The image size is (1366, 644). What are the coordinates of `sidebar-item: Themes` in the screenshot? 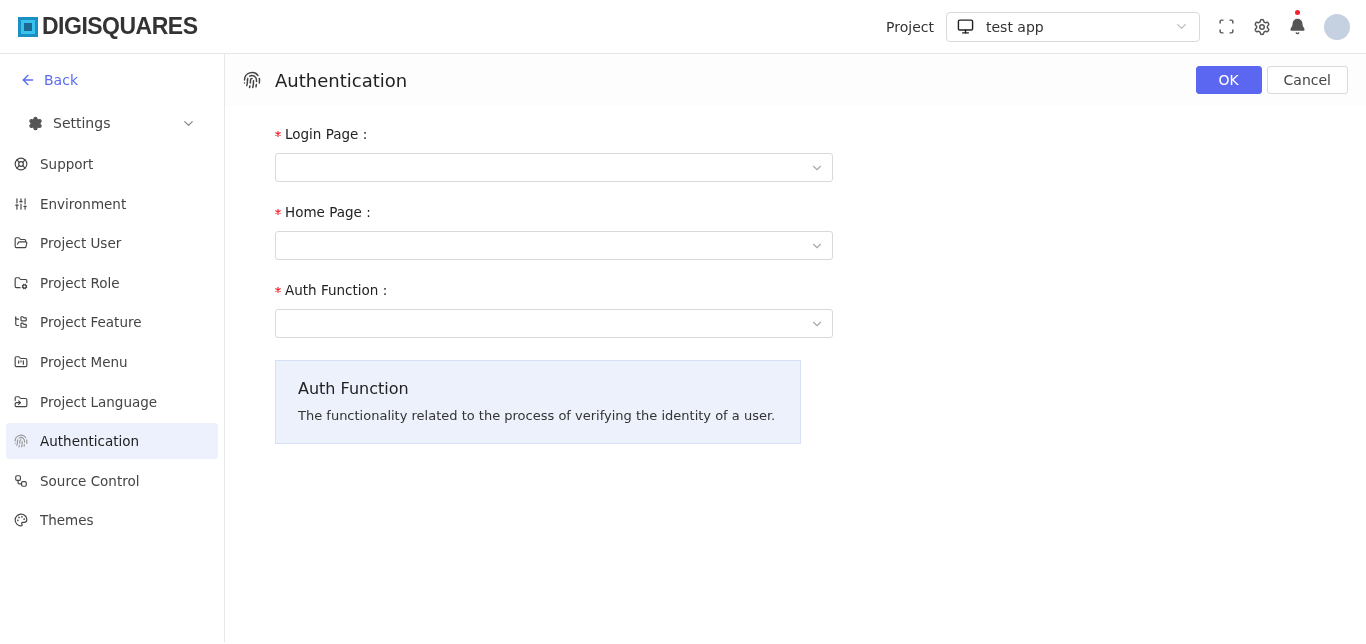 It's located at (112, 520).